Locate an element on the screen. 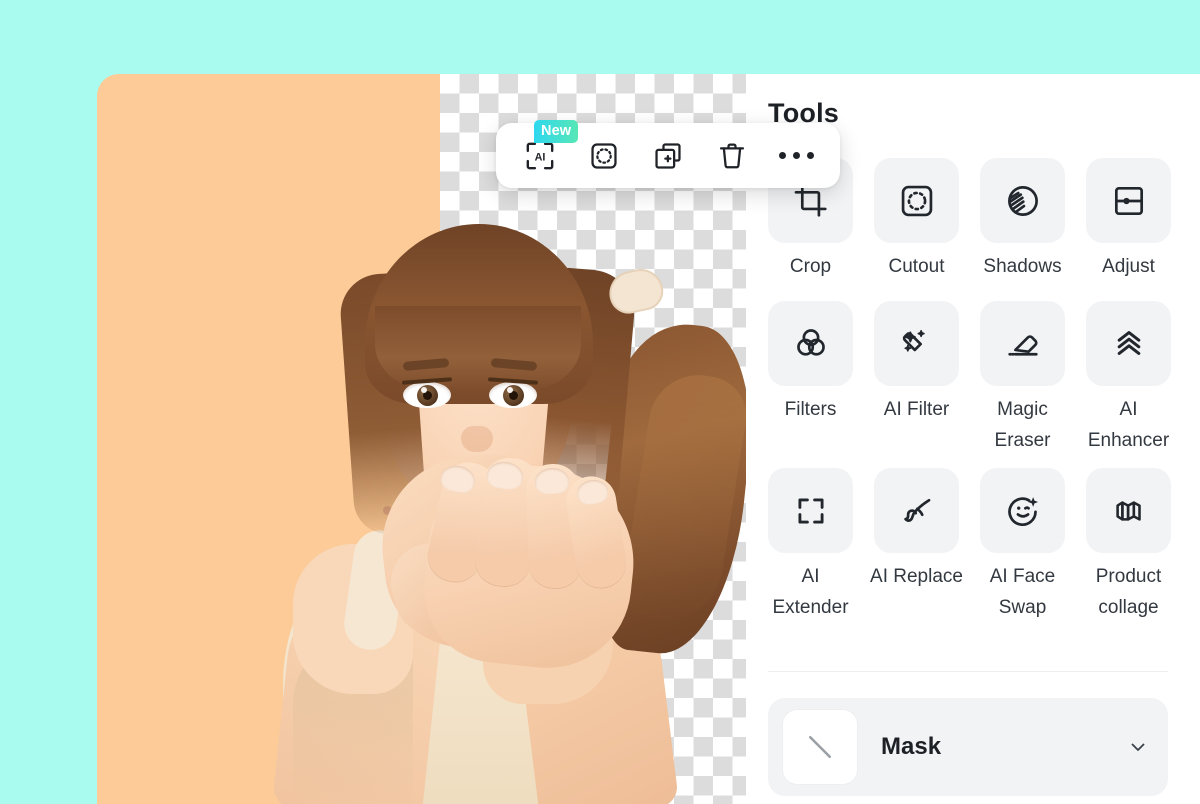  chevron-down-icon is located at coordinates (1138, 747).